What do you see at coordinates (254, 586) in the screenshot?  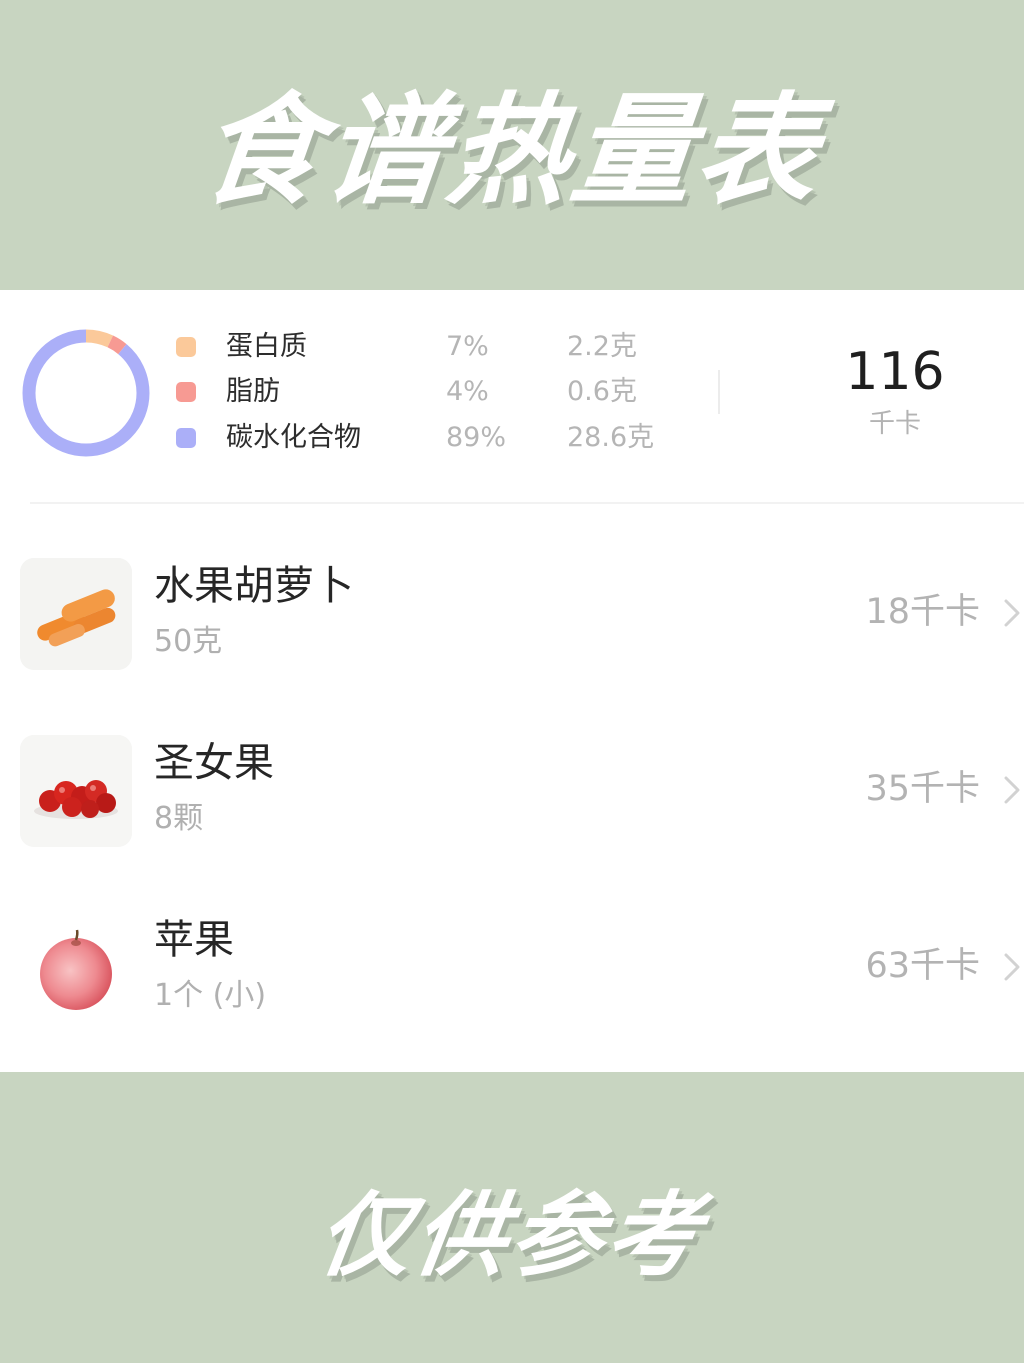 I see `food-name: 水果胡萝卜` at bounding box center [254, 586].